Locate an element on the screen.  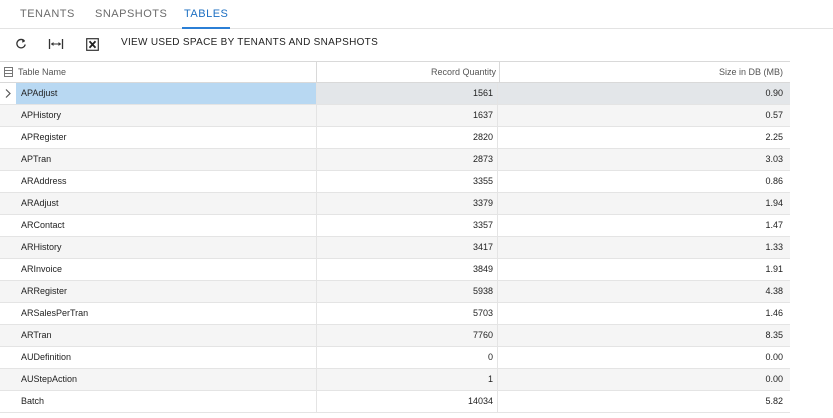
cell-table-name: ARSalesPerTran is located at coordinates (54, 313).